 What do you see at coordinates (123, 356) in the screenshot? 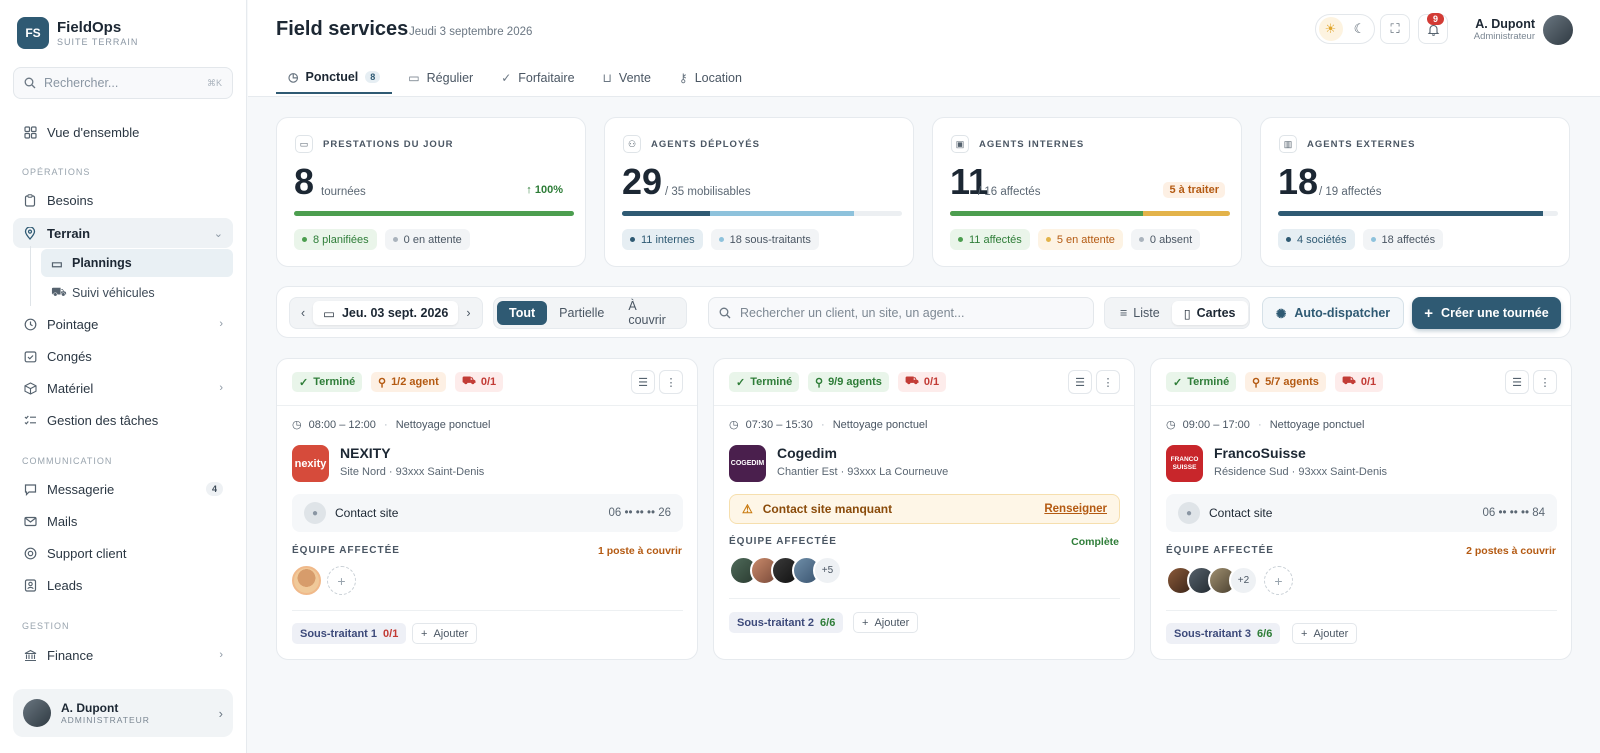
I see `sidebar-item-conges: Congés` at bounding box center [123, 356].